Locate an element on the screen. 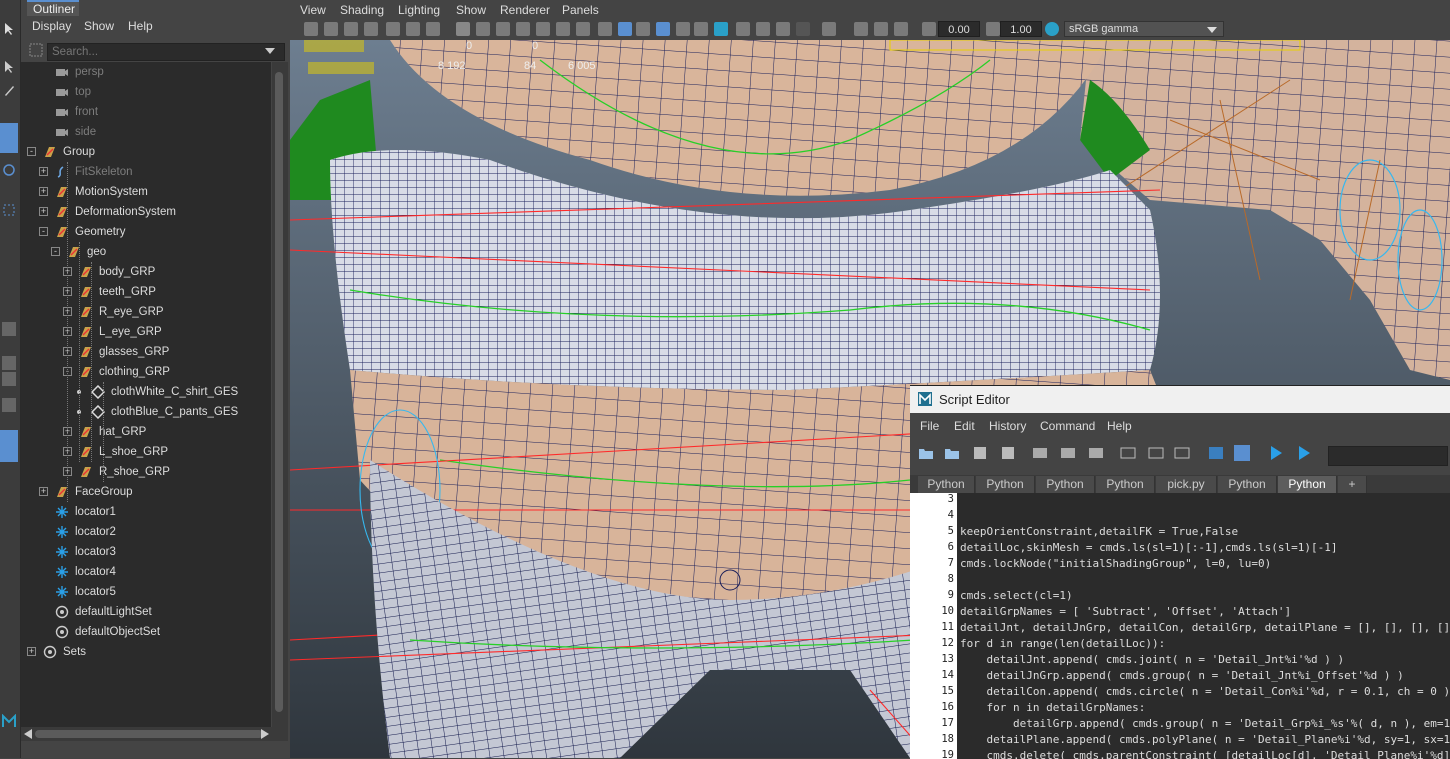  anti-aliasing-icon is located at coordinates (783, 29).